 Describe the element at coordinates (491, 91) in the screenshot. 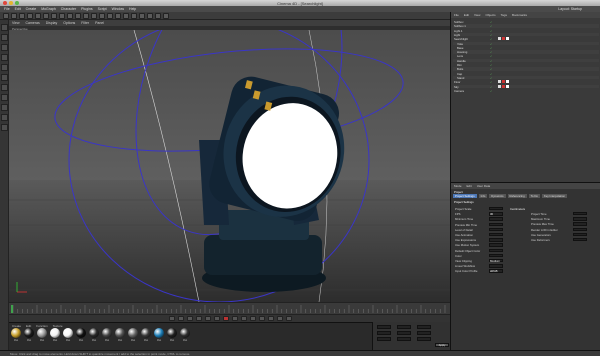

I see `visibility-toggle-icon: ✓` at that location.